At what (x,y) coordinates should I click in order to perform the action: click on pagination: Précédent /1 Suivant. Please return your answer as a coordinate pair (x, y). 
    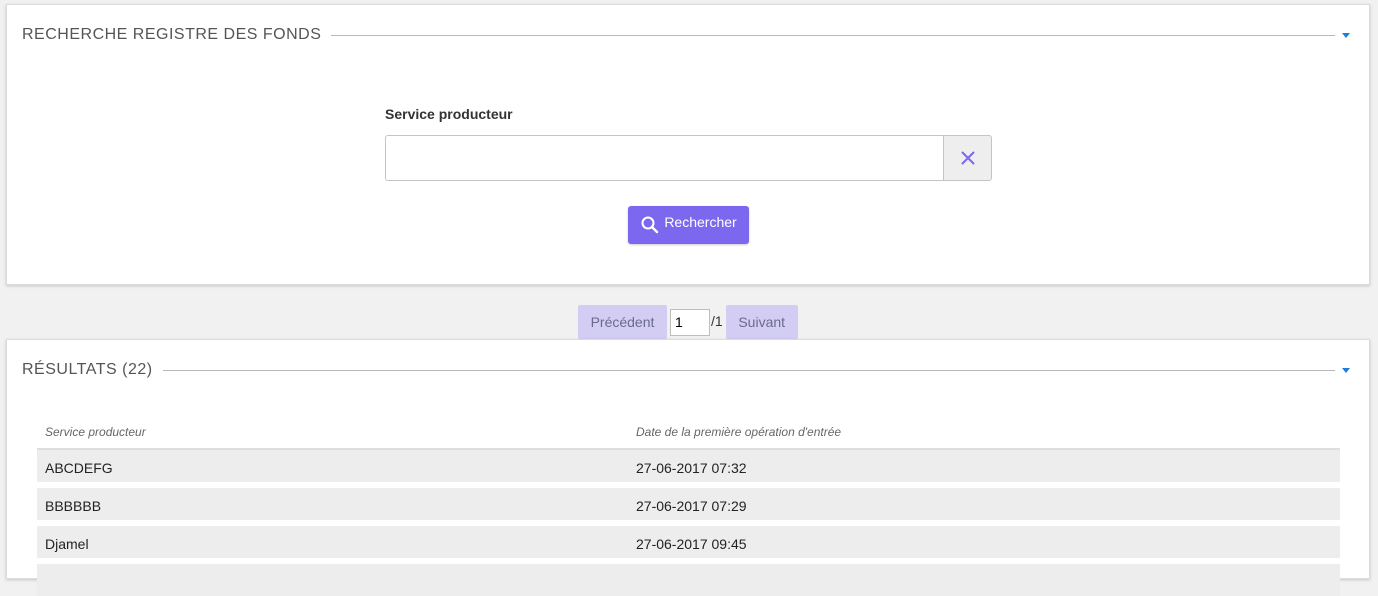
    Looking at the image, I should click on (688, 322).